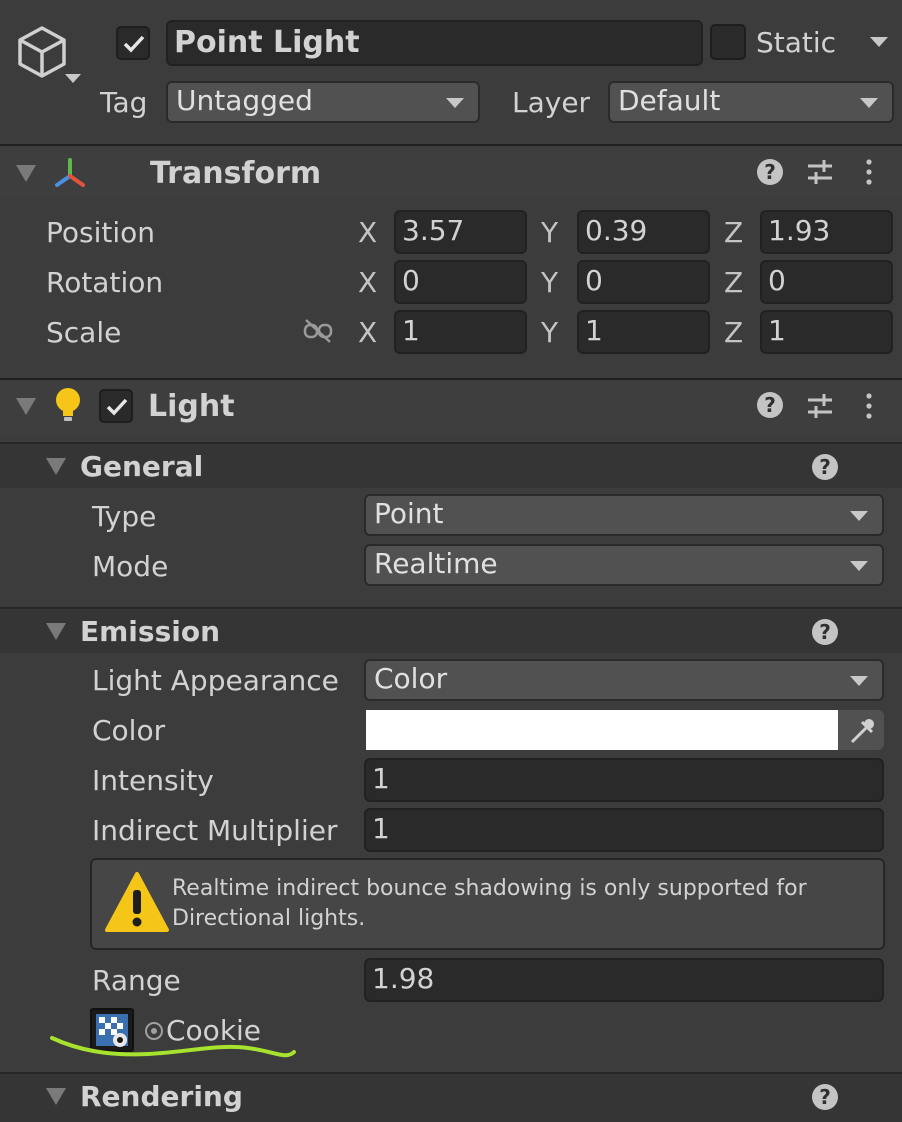 The width and height of the screenshot is (902, 1122). I want to click on active-checkbox, so click(133, 43).